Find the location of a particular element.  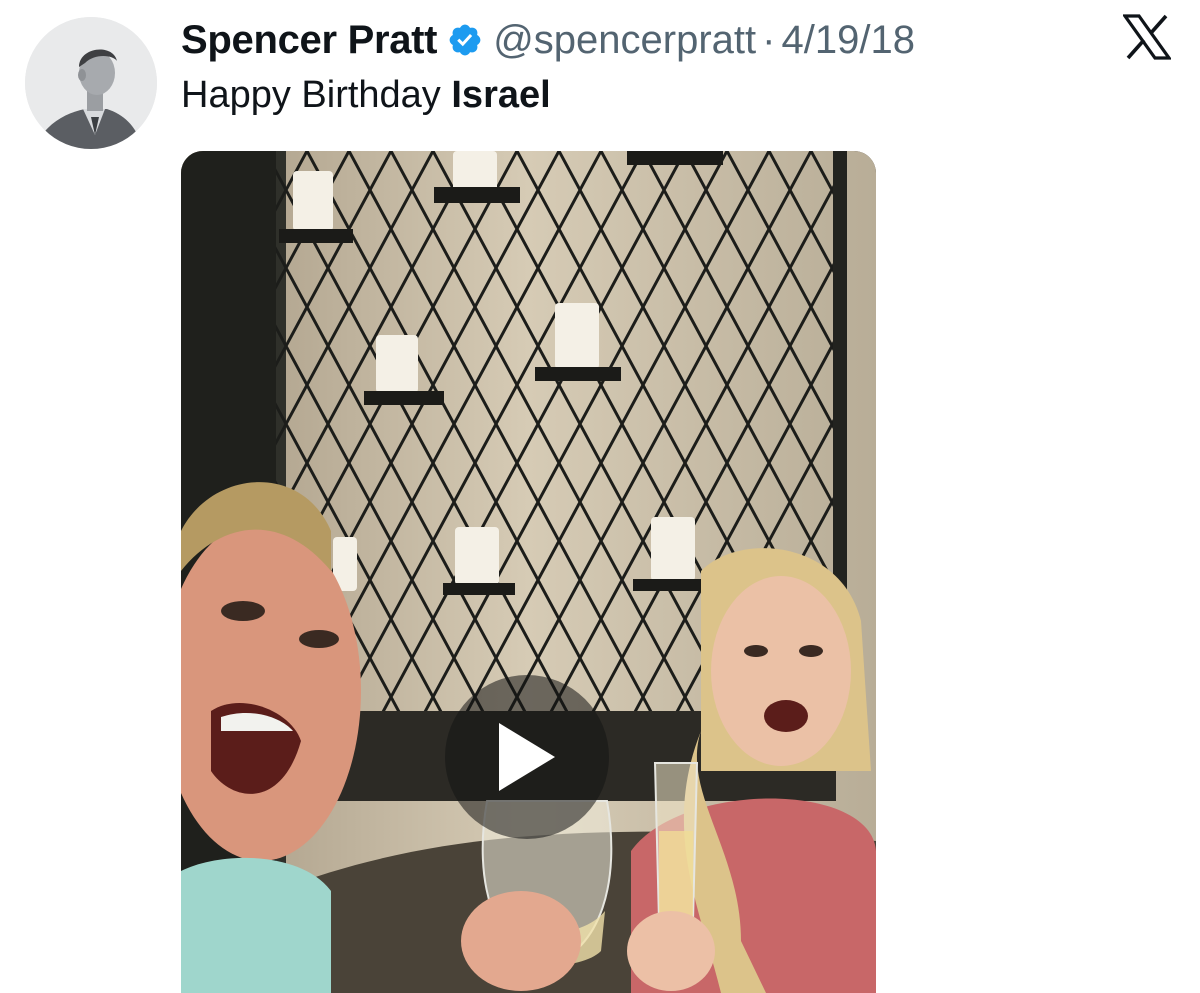

verified-badge-icon is located at coordinates (465, 40).